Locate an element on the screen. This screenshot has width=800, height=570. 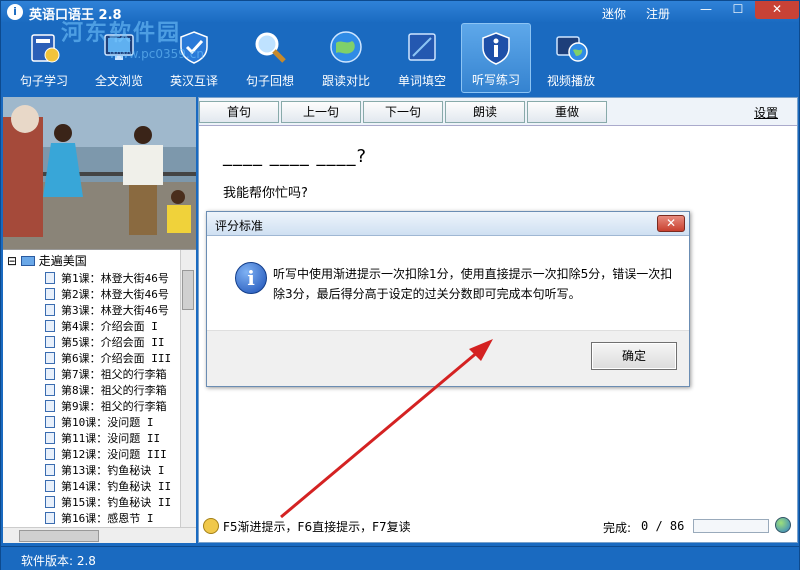
tree-item-lesson: 第9课：祖父的行李箱 is located at coordinates (106, 406).